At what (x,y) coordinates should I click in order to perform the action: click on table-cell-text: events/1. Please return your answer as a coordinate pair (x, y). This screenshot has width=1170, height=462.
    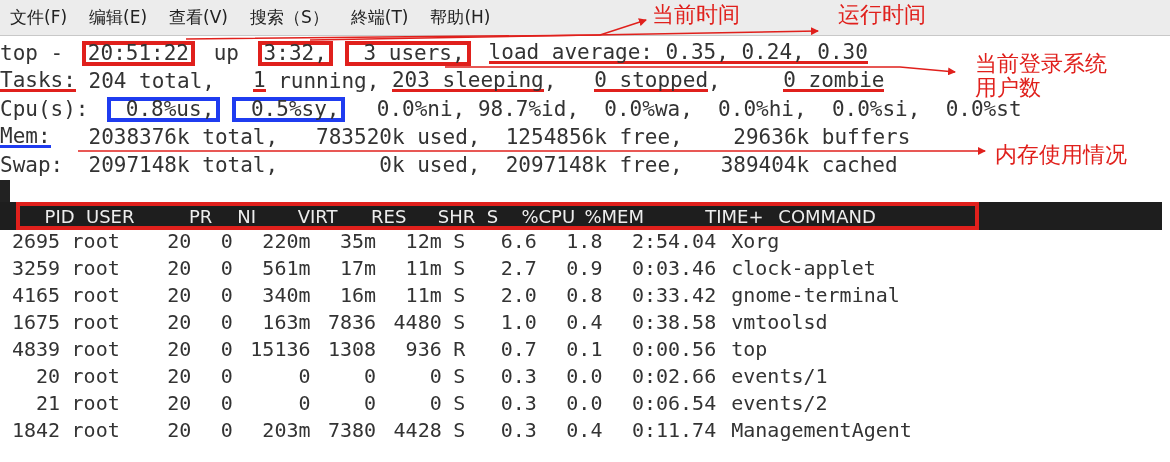
    Looking at the image, I should click on (779, 376).